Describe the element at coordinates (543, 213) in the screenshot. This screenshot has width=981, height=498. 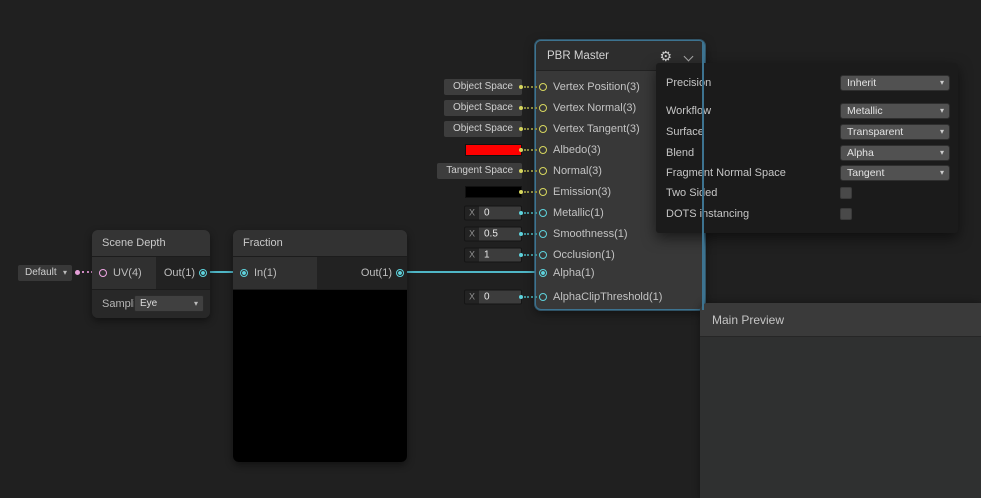
I see `metallic-port` at that location.